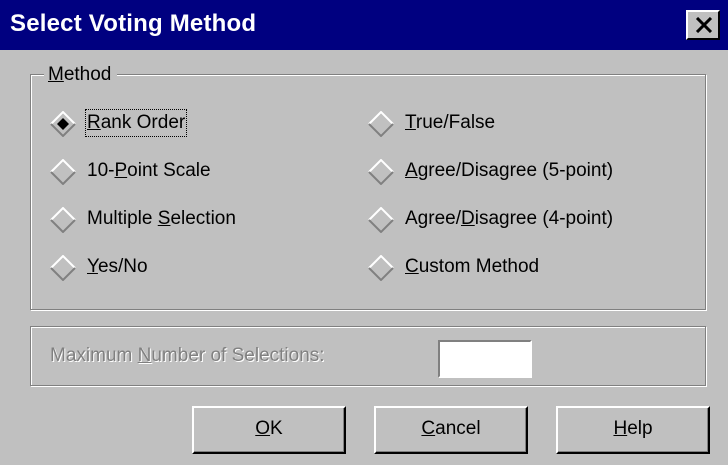 Image resolution: width=728 pixels, height=465 pixels. I want to click on help-button-label: Help, so click(633, 428).